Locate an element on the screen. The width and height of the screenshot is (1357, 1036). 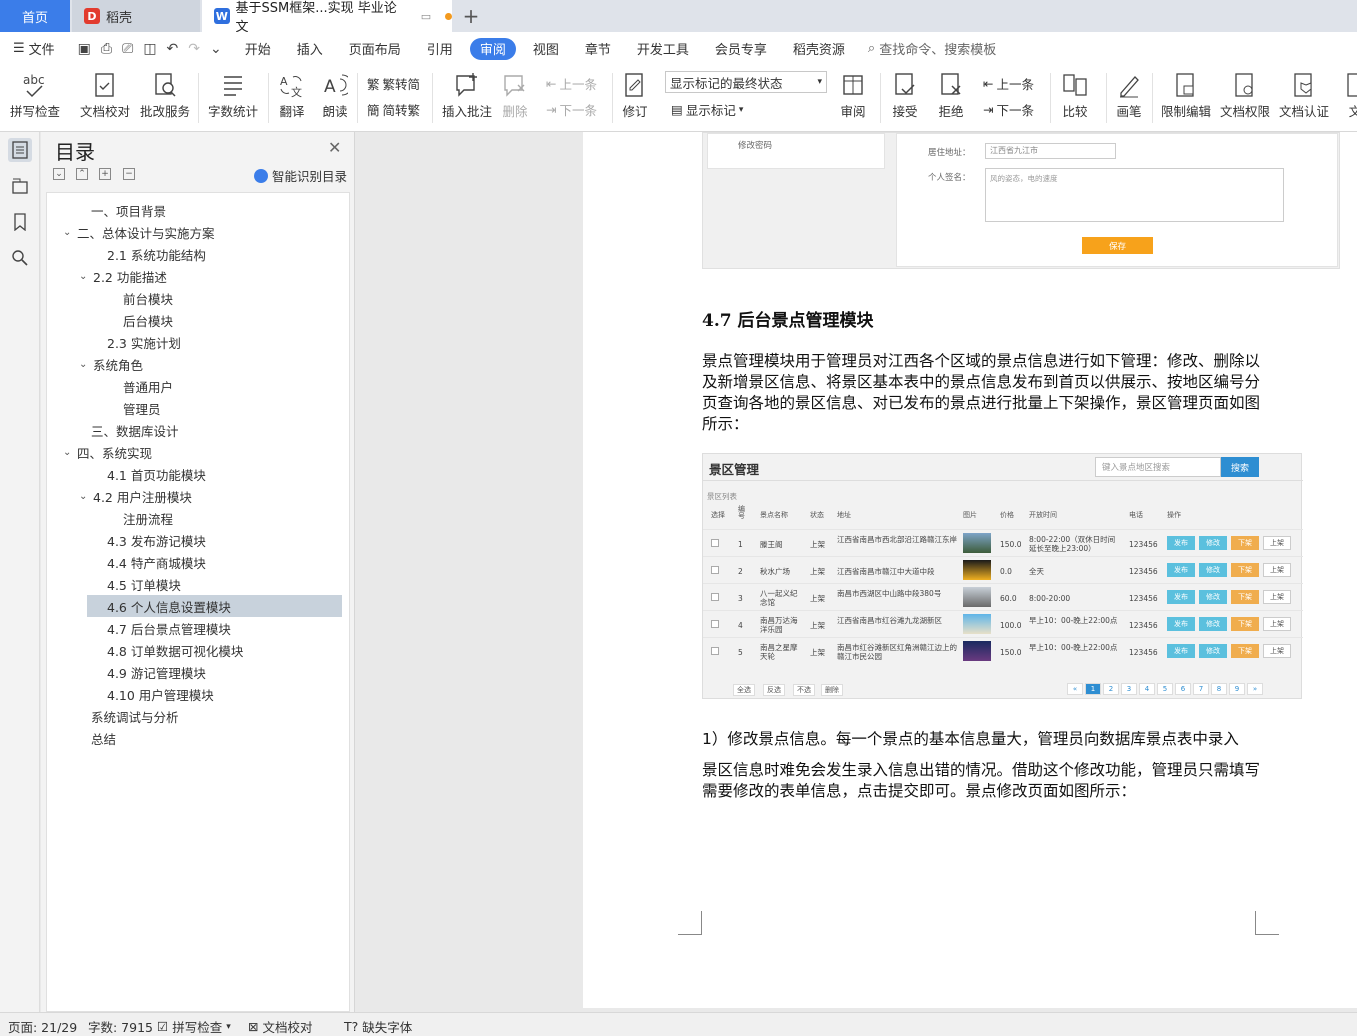
toc-item: 4.7 后台景点管理模块 is located at coordinates (162, 628).